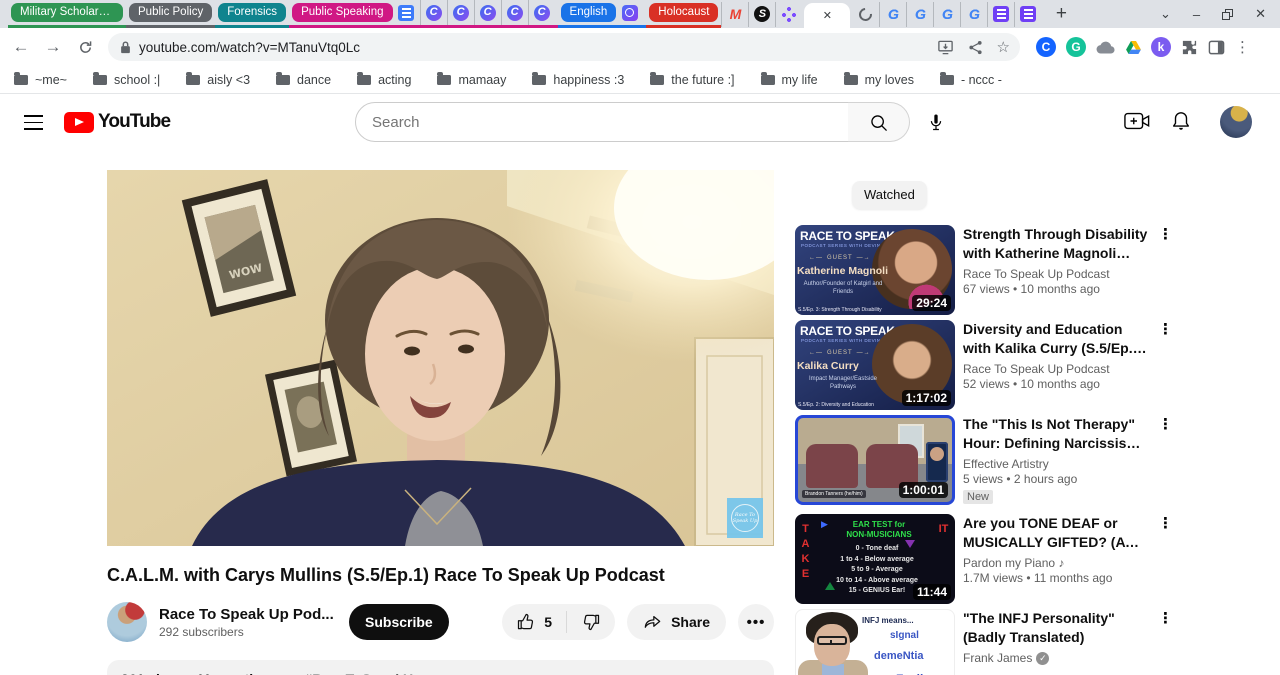  Describe the element at coordinates (788, 14) in the screenshot. I see `tab-purple-dots` at that location.